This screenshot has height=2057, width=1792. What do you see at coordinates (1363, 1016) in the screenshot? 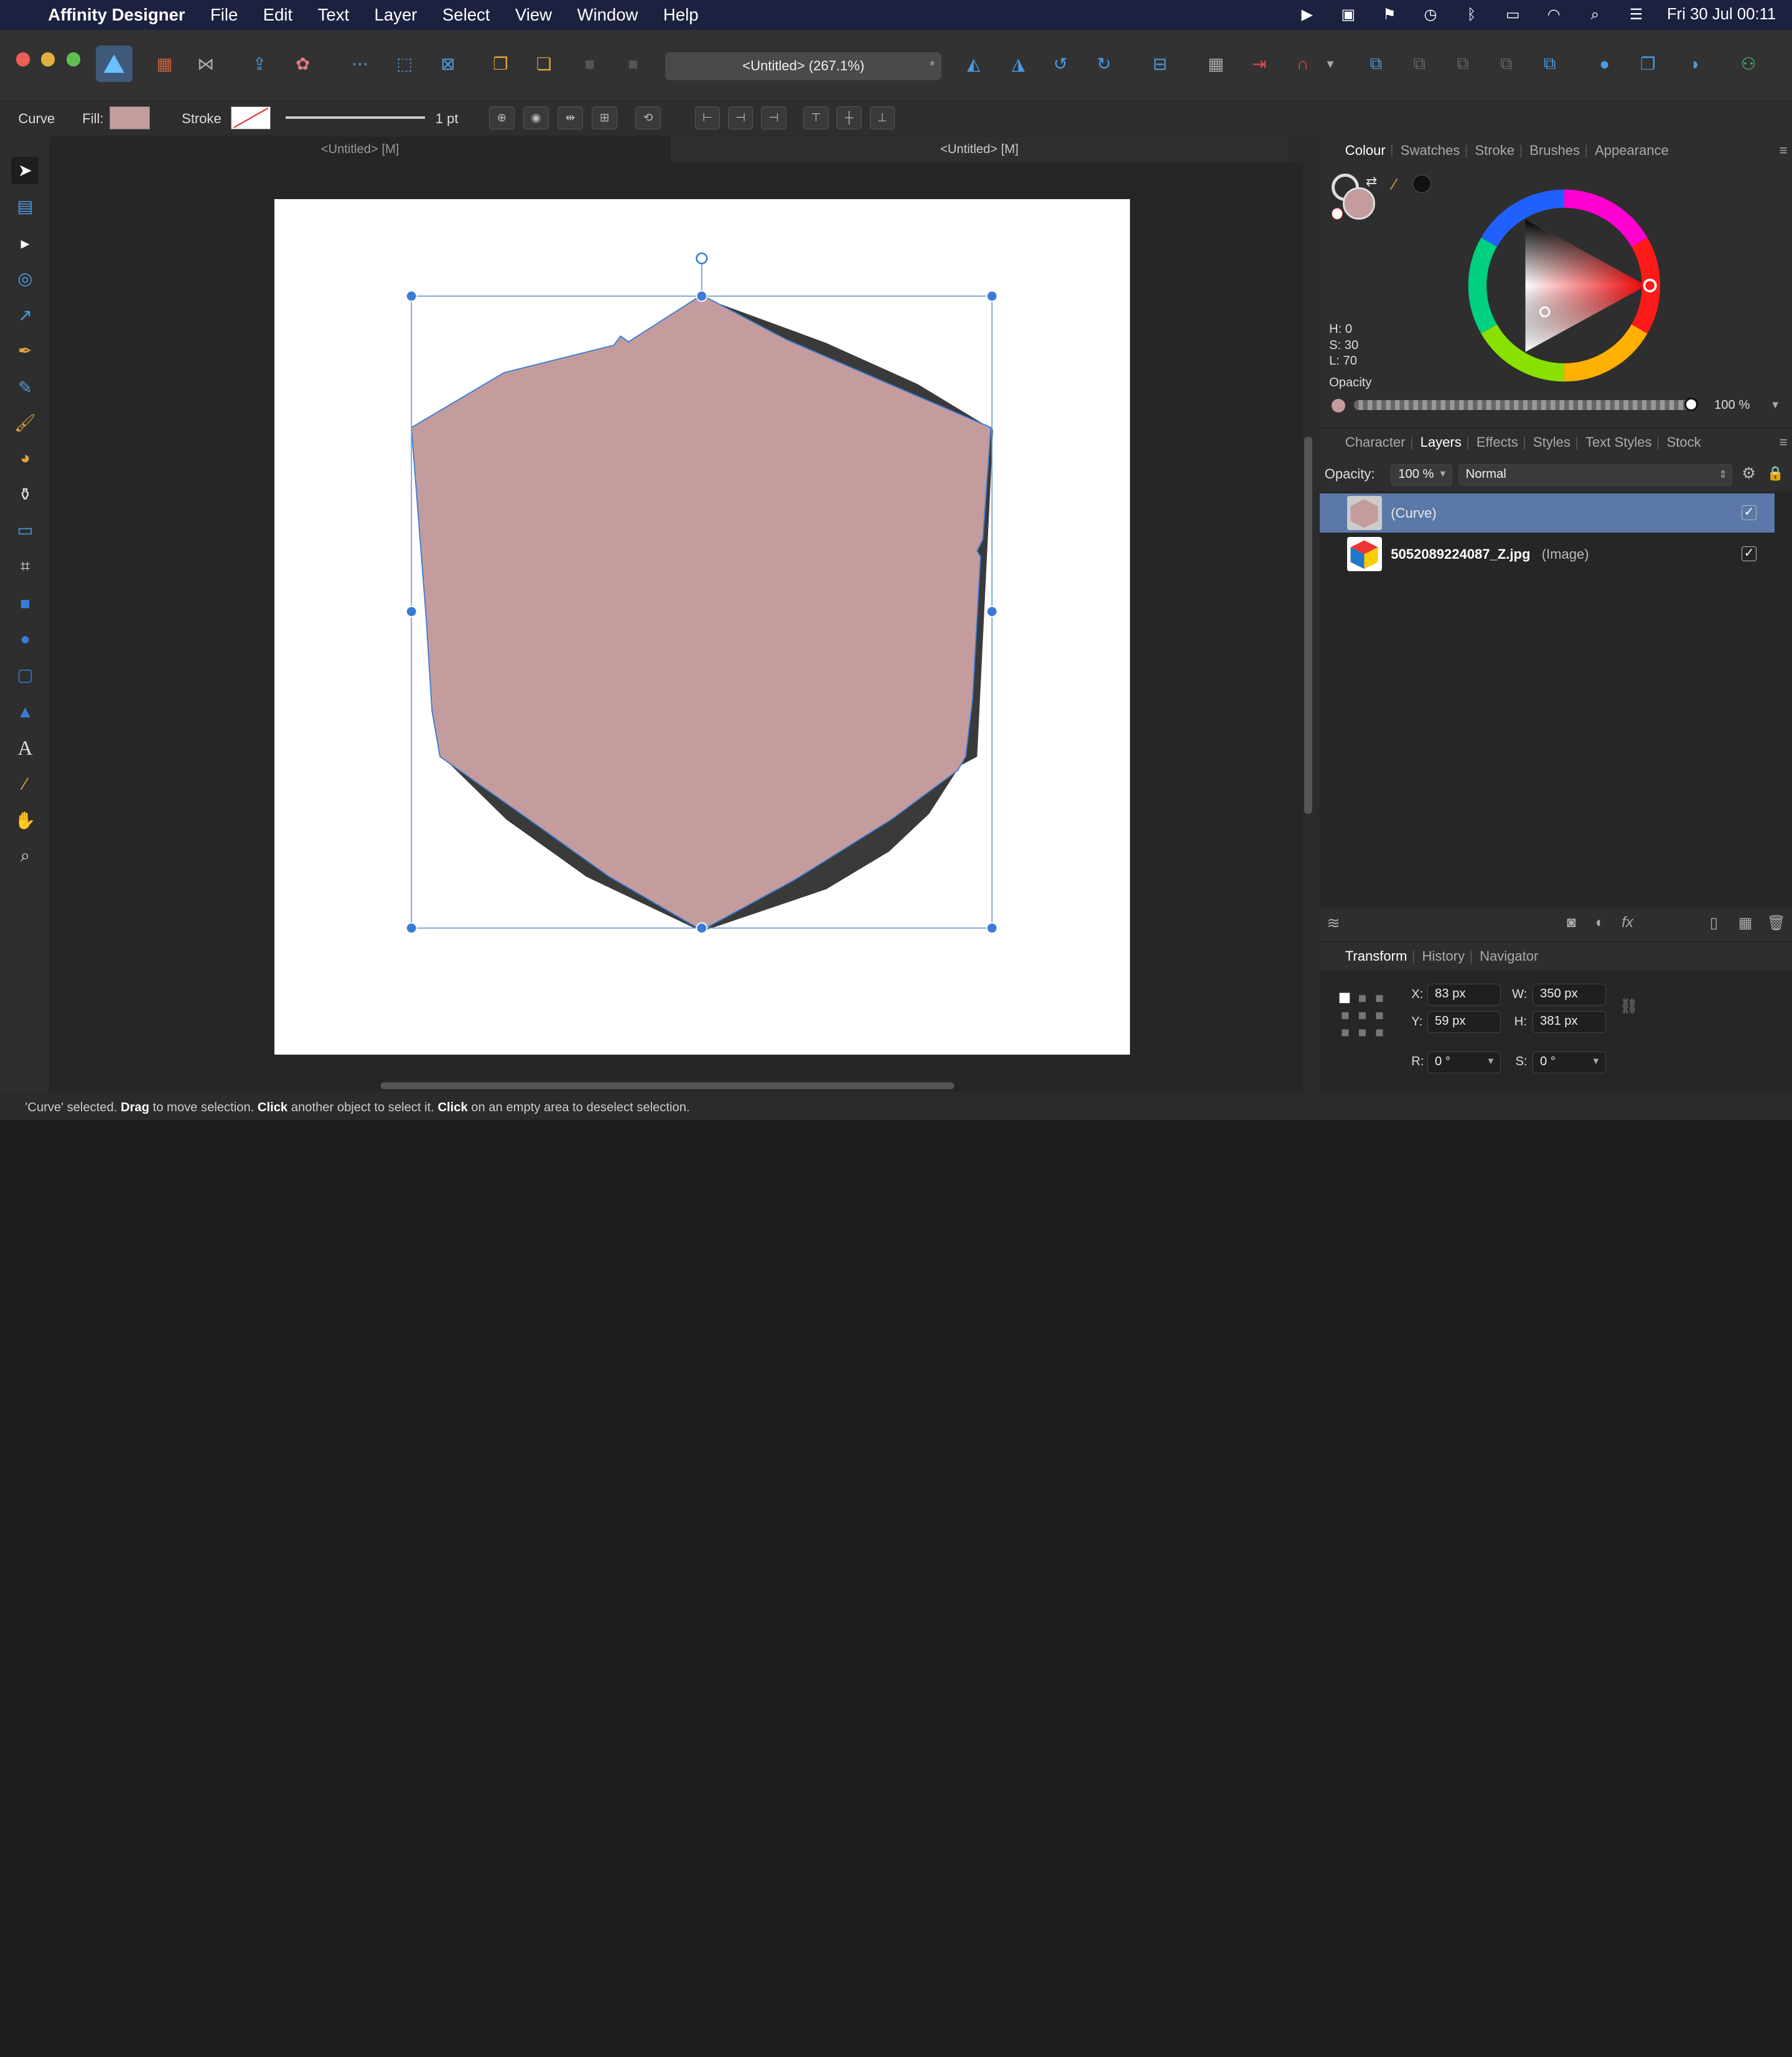
I see `anchor-point-grid` at bounding box center [1363, 1016].